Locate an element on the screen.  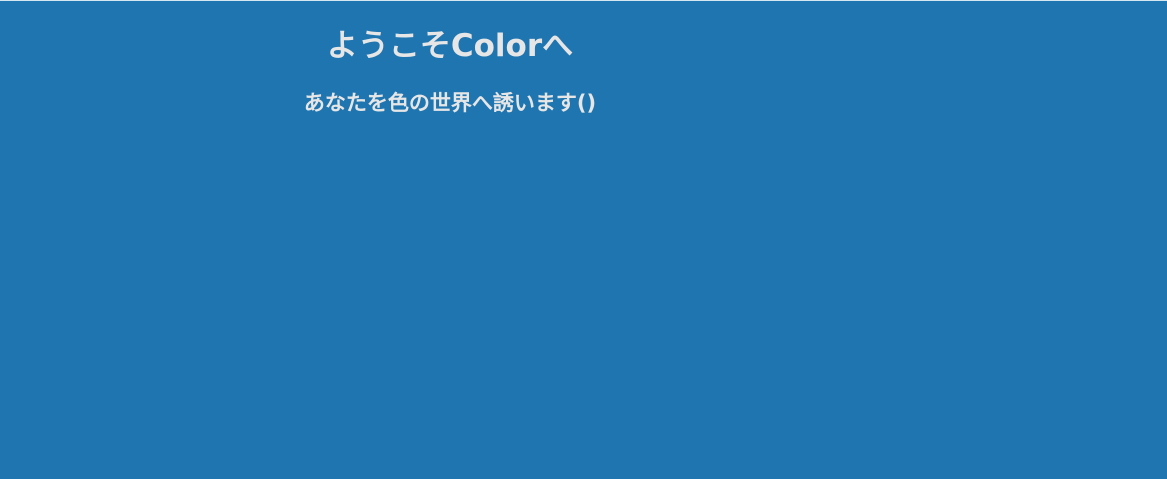
page-subtitle: あなたを色の世界へ誘います() is located at coordinates (450, 103).